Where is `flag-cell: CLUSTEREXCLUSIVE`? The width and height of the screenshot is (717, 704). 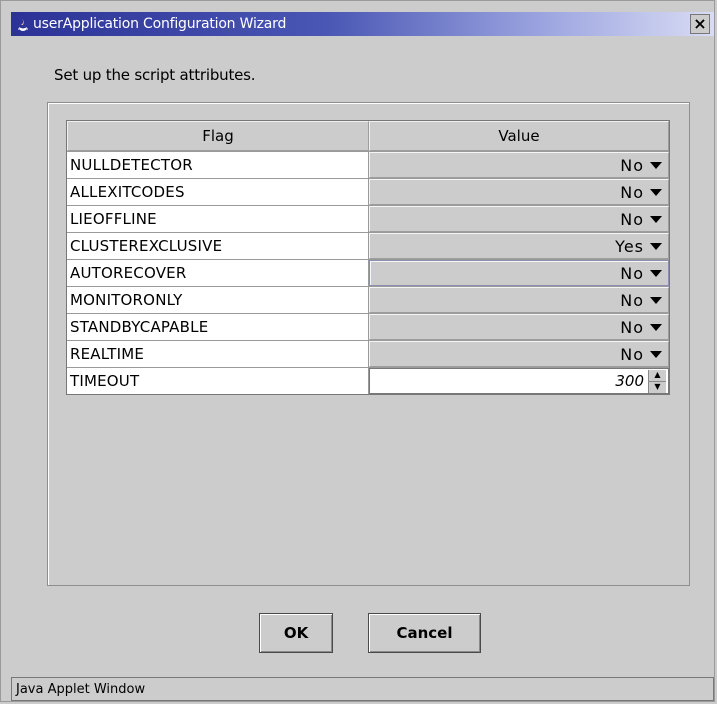 flag-cell: CLUSTEREXCLUSIVE is located at coordinates (218, 246).